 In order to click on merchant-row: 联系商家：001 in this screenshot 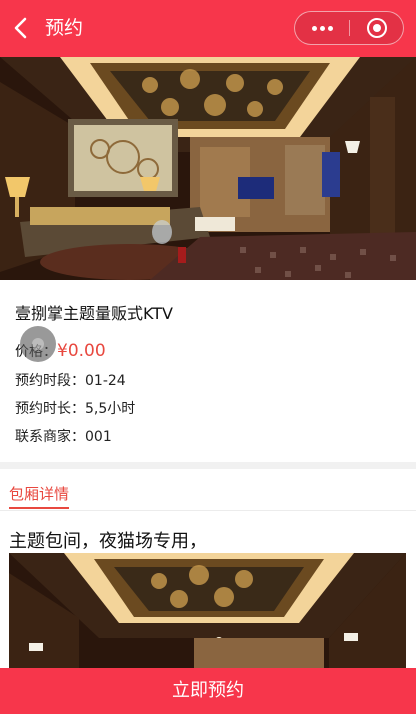, I will do `click(63, 436)`.